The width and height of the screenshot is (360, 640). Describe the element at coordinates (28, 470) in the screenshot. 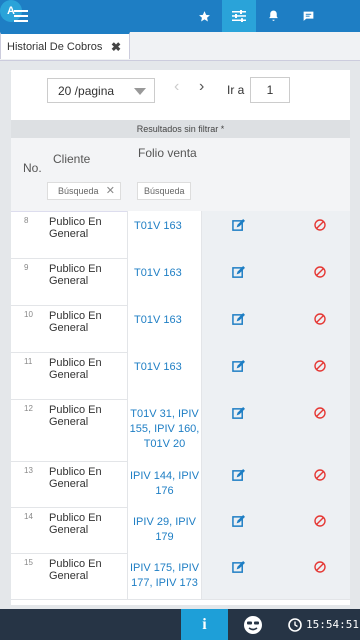

I see `row-number: 13` at that location.